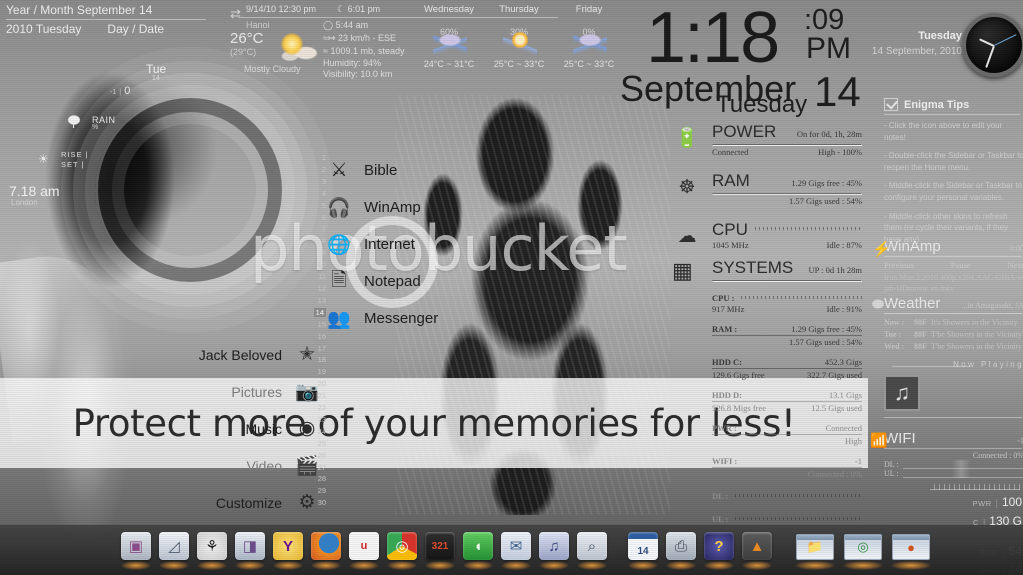  I want to click on taskbar-icon-spider: ⚘, so click(212, 551).